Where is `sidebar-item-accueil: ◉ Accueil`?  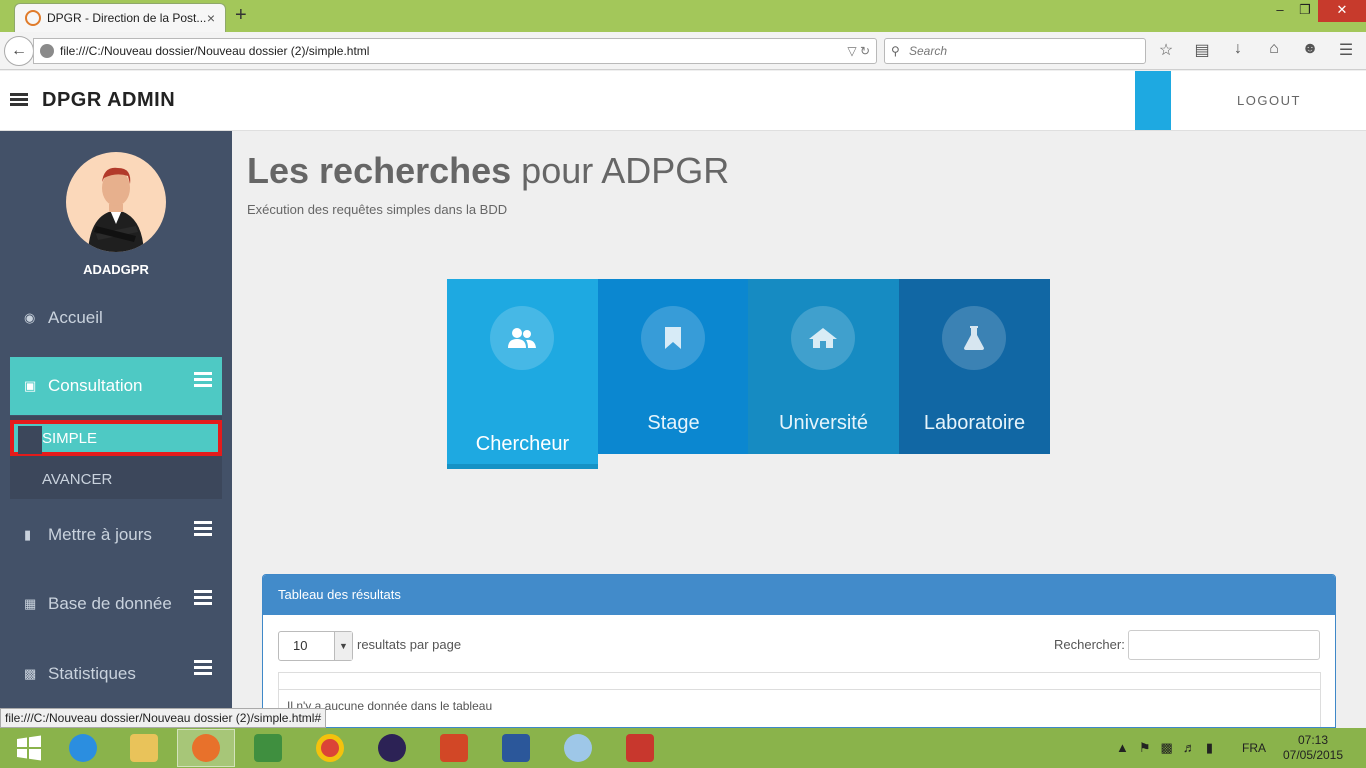 sidebar-item-accueil: ◉ Accueil is located at coordinates (116, 318).